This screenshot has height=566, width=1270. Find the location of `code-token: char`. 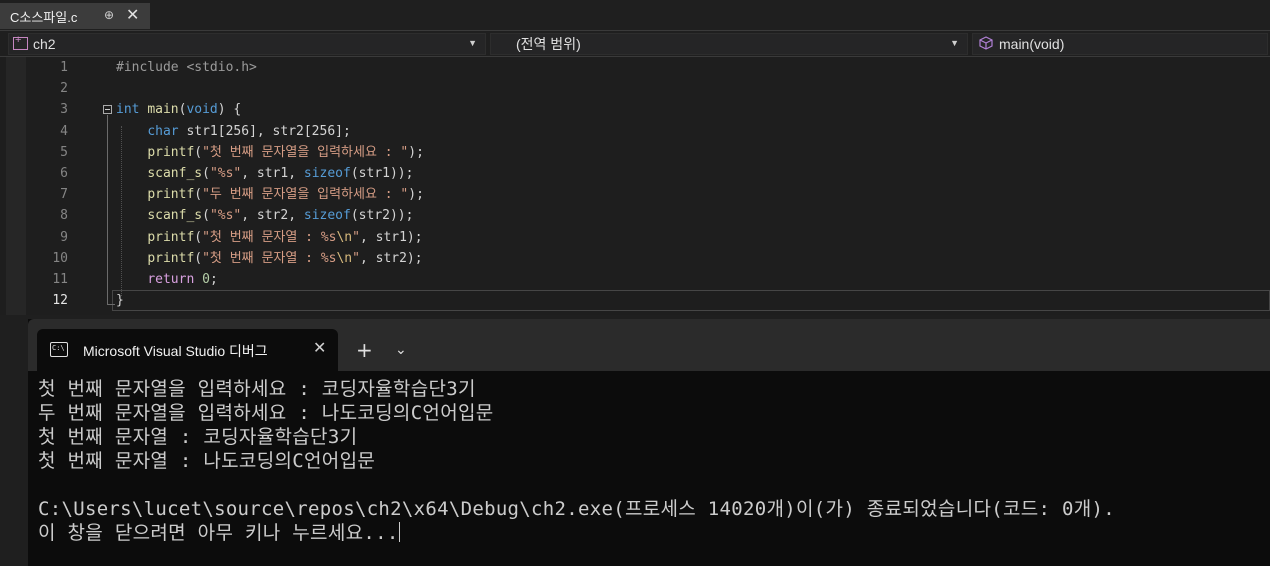

code-token: char is located at coordinates (163, 131).